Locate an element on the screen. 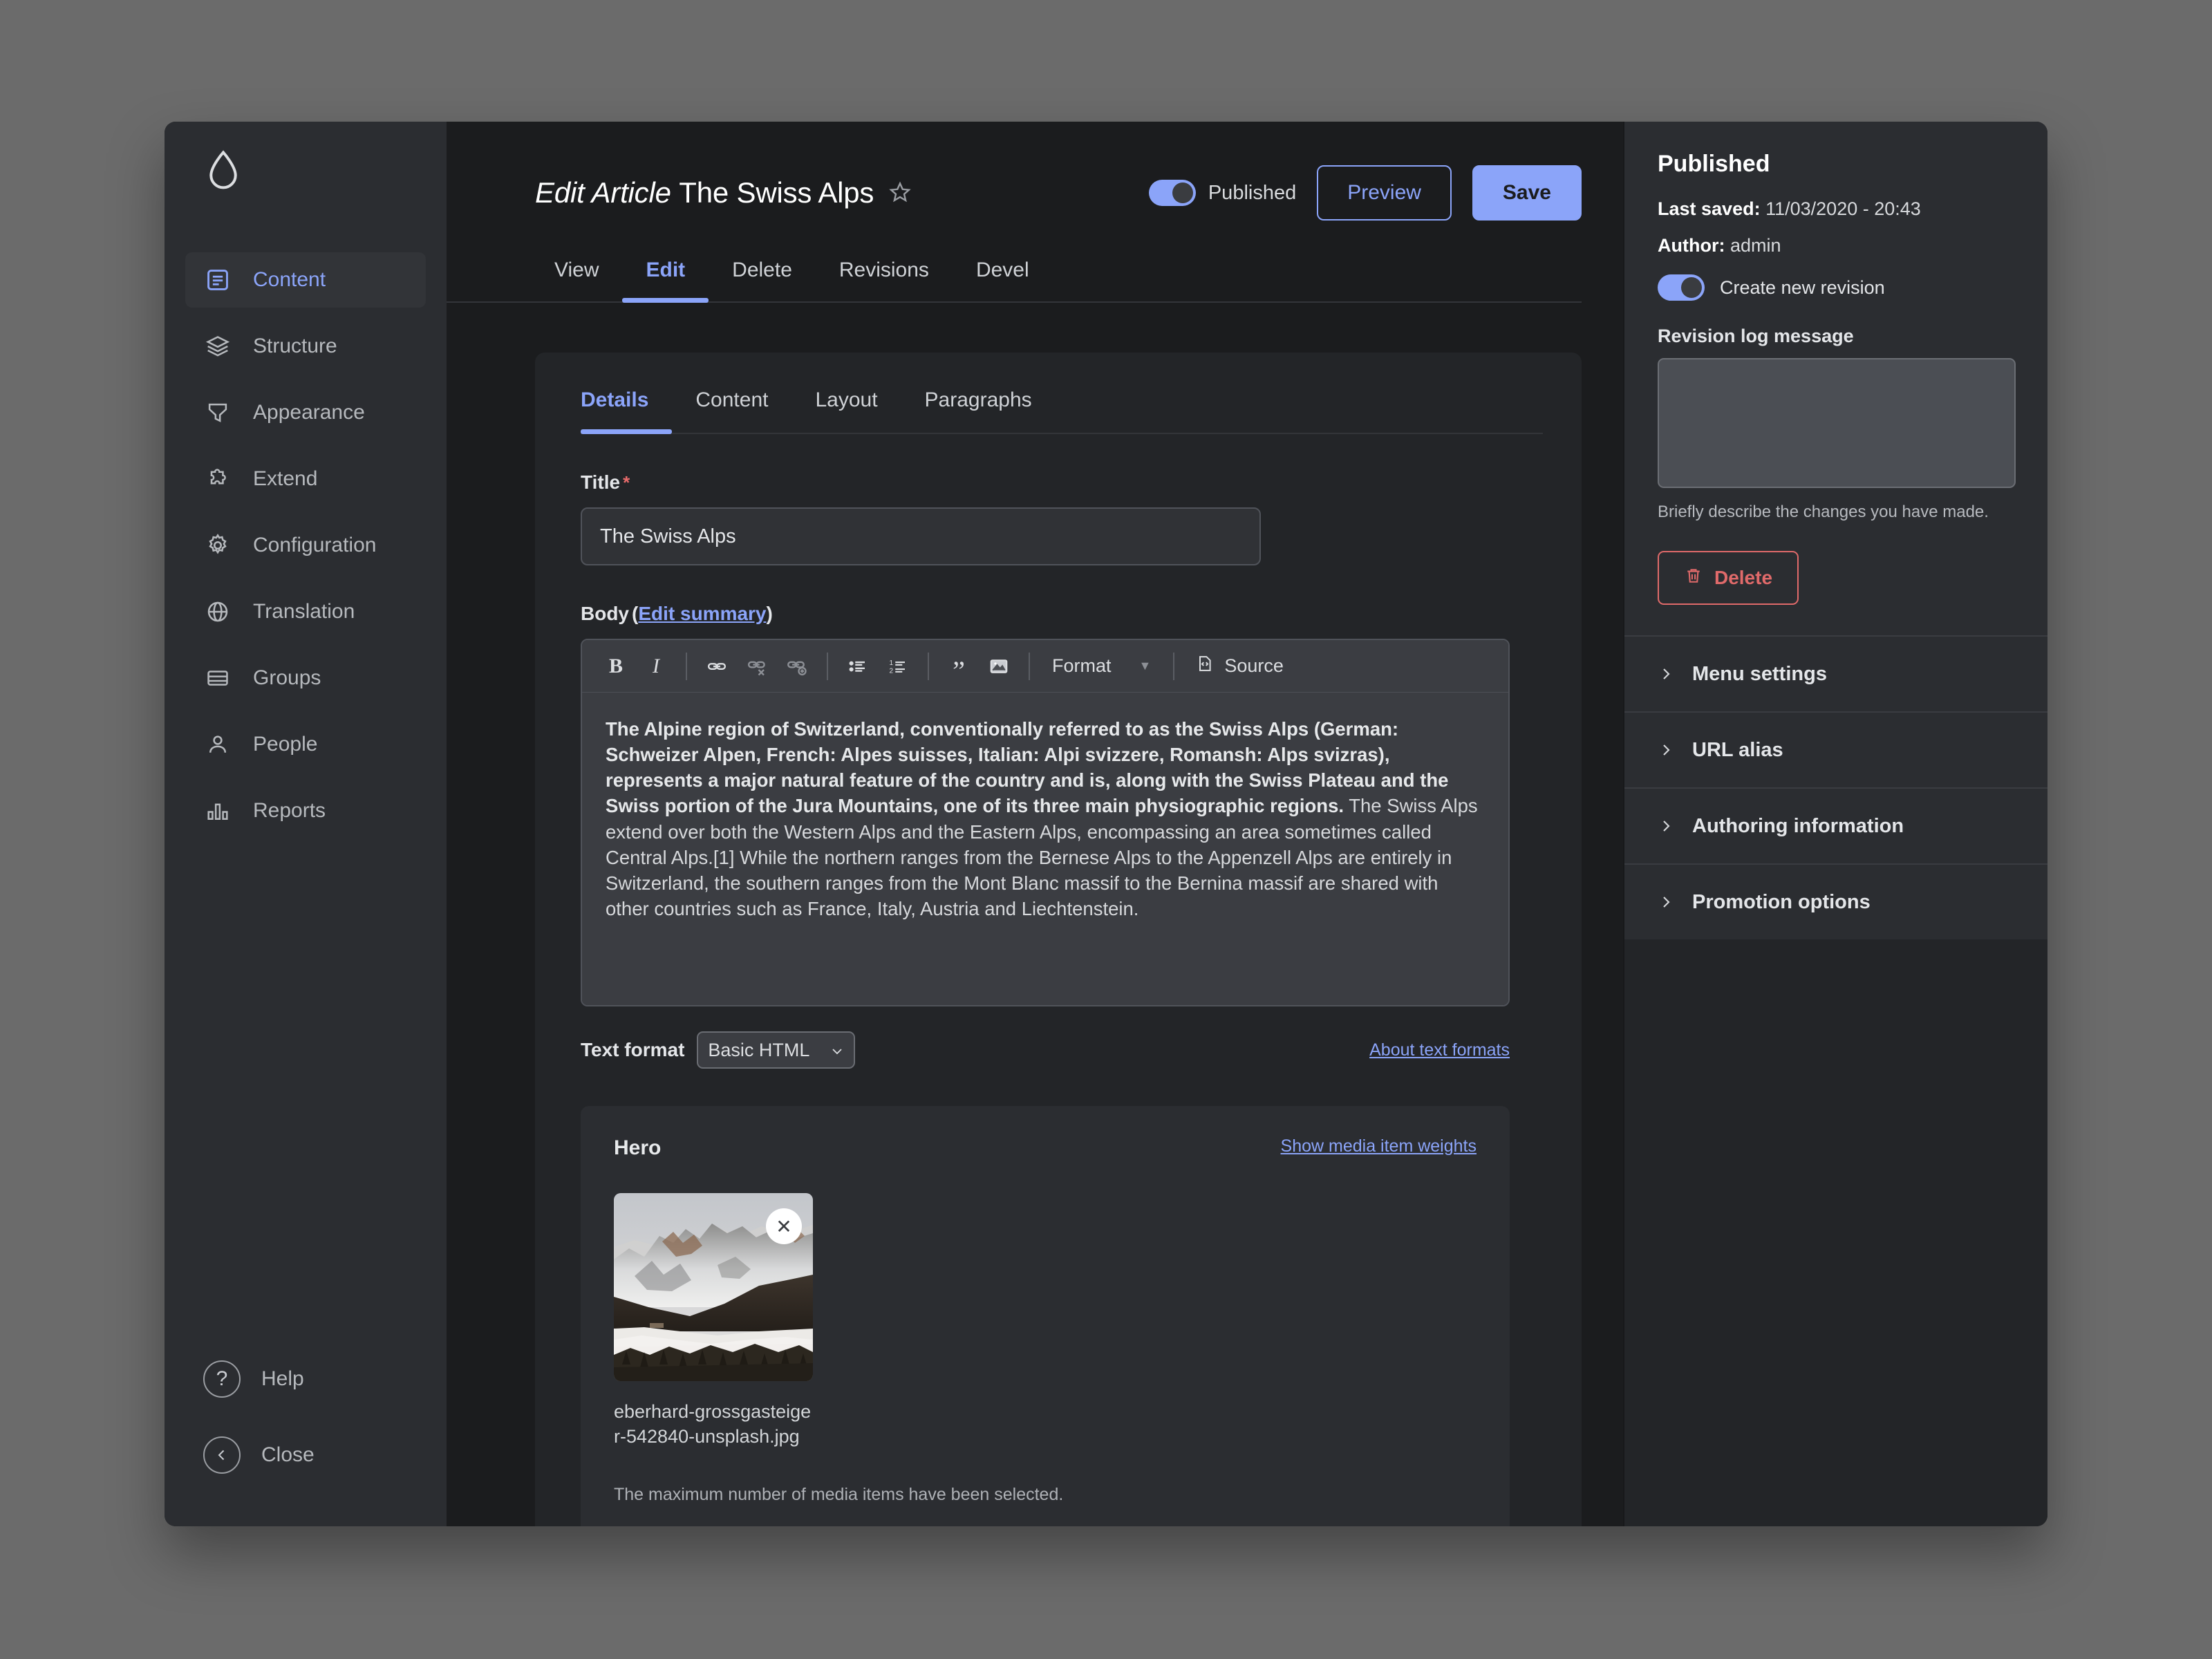  sidebar-item-label: Structure is located at coordinates (295, 346).